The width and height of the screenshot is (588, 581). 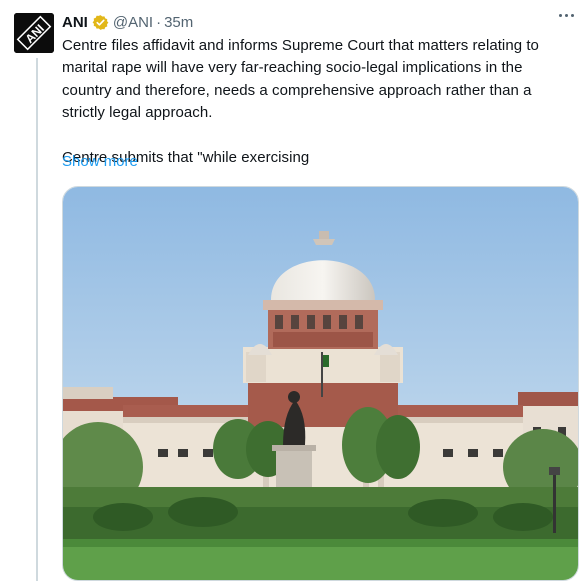 I want to click on avatar: ANI, so click(x=34, y=33).